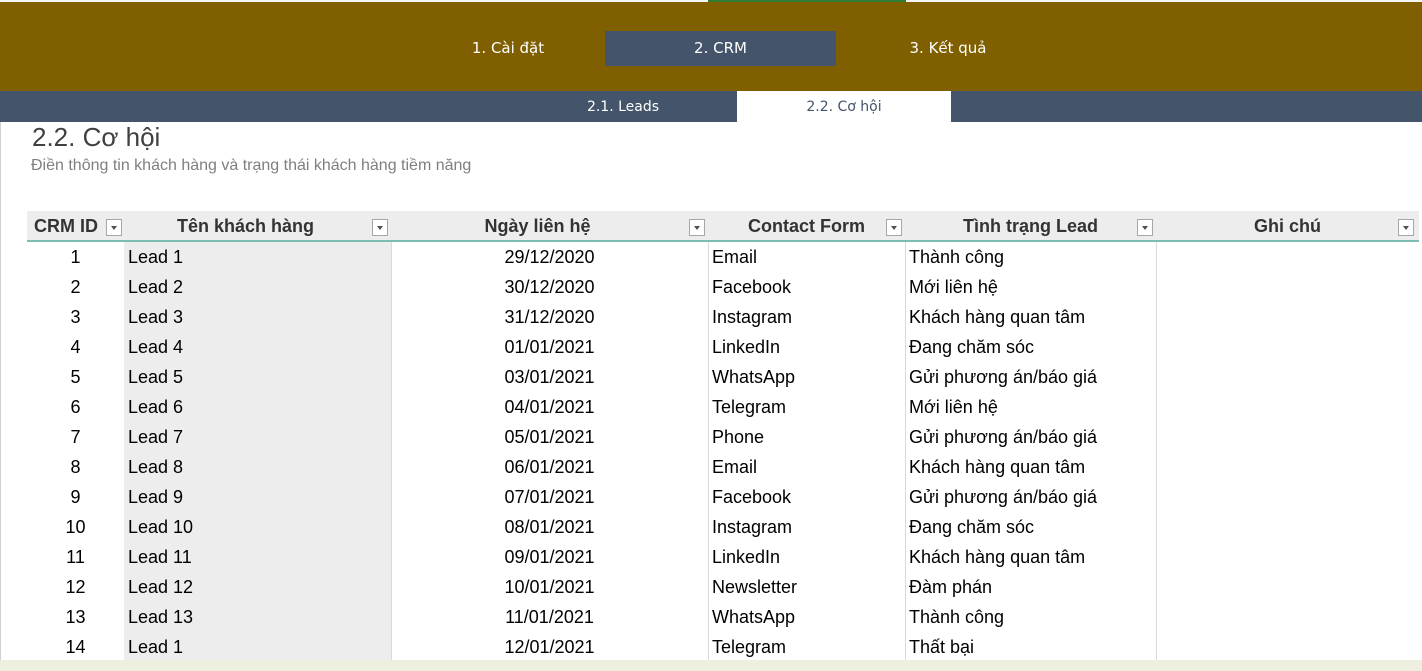  I want to click on cell-ngay-lien-he: 11/01/2021, so click(549, 617).